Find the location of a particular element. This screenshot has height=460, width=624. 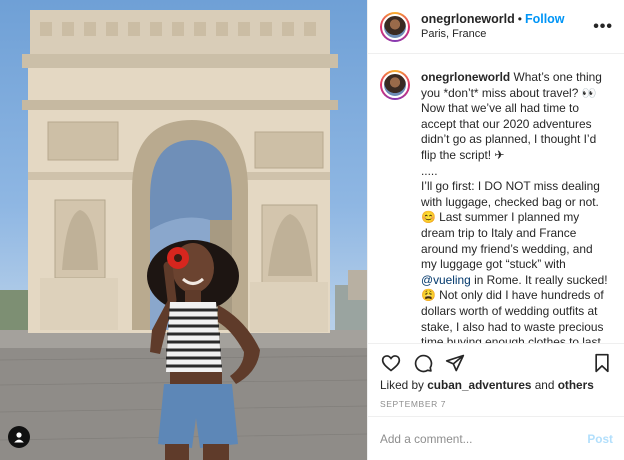

post-date: SEPTEMBER 7 is located at coordinates (413, 404).